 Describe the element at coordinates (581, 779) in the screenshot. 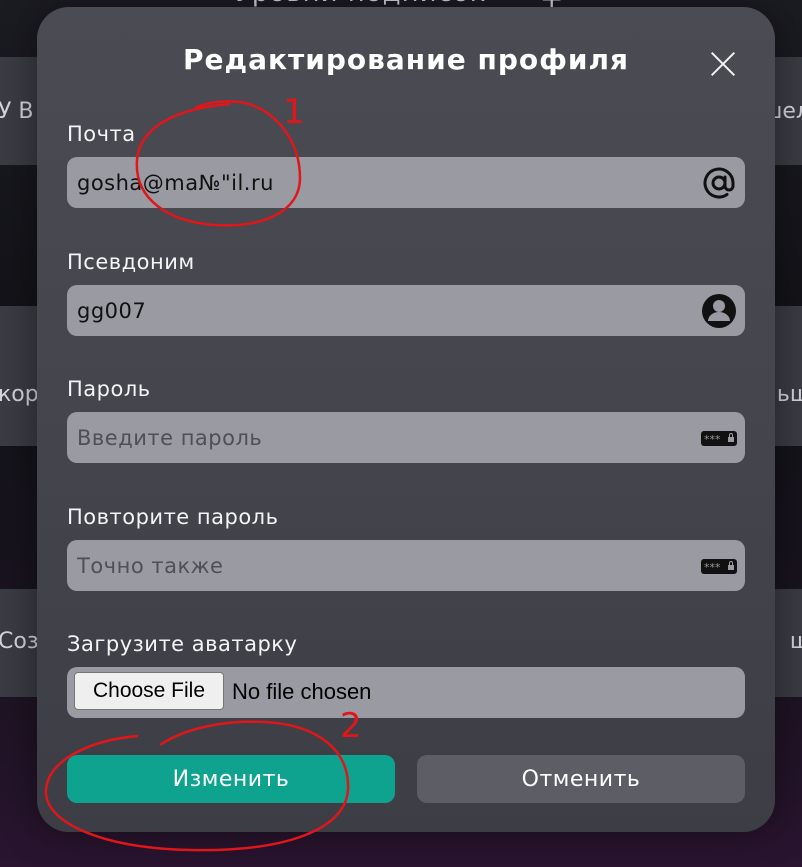

I see `cancel-button: Отменить` at that location.